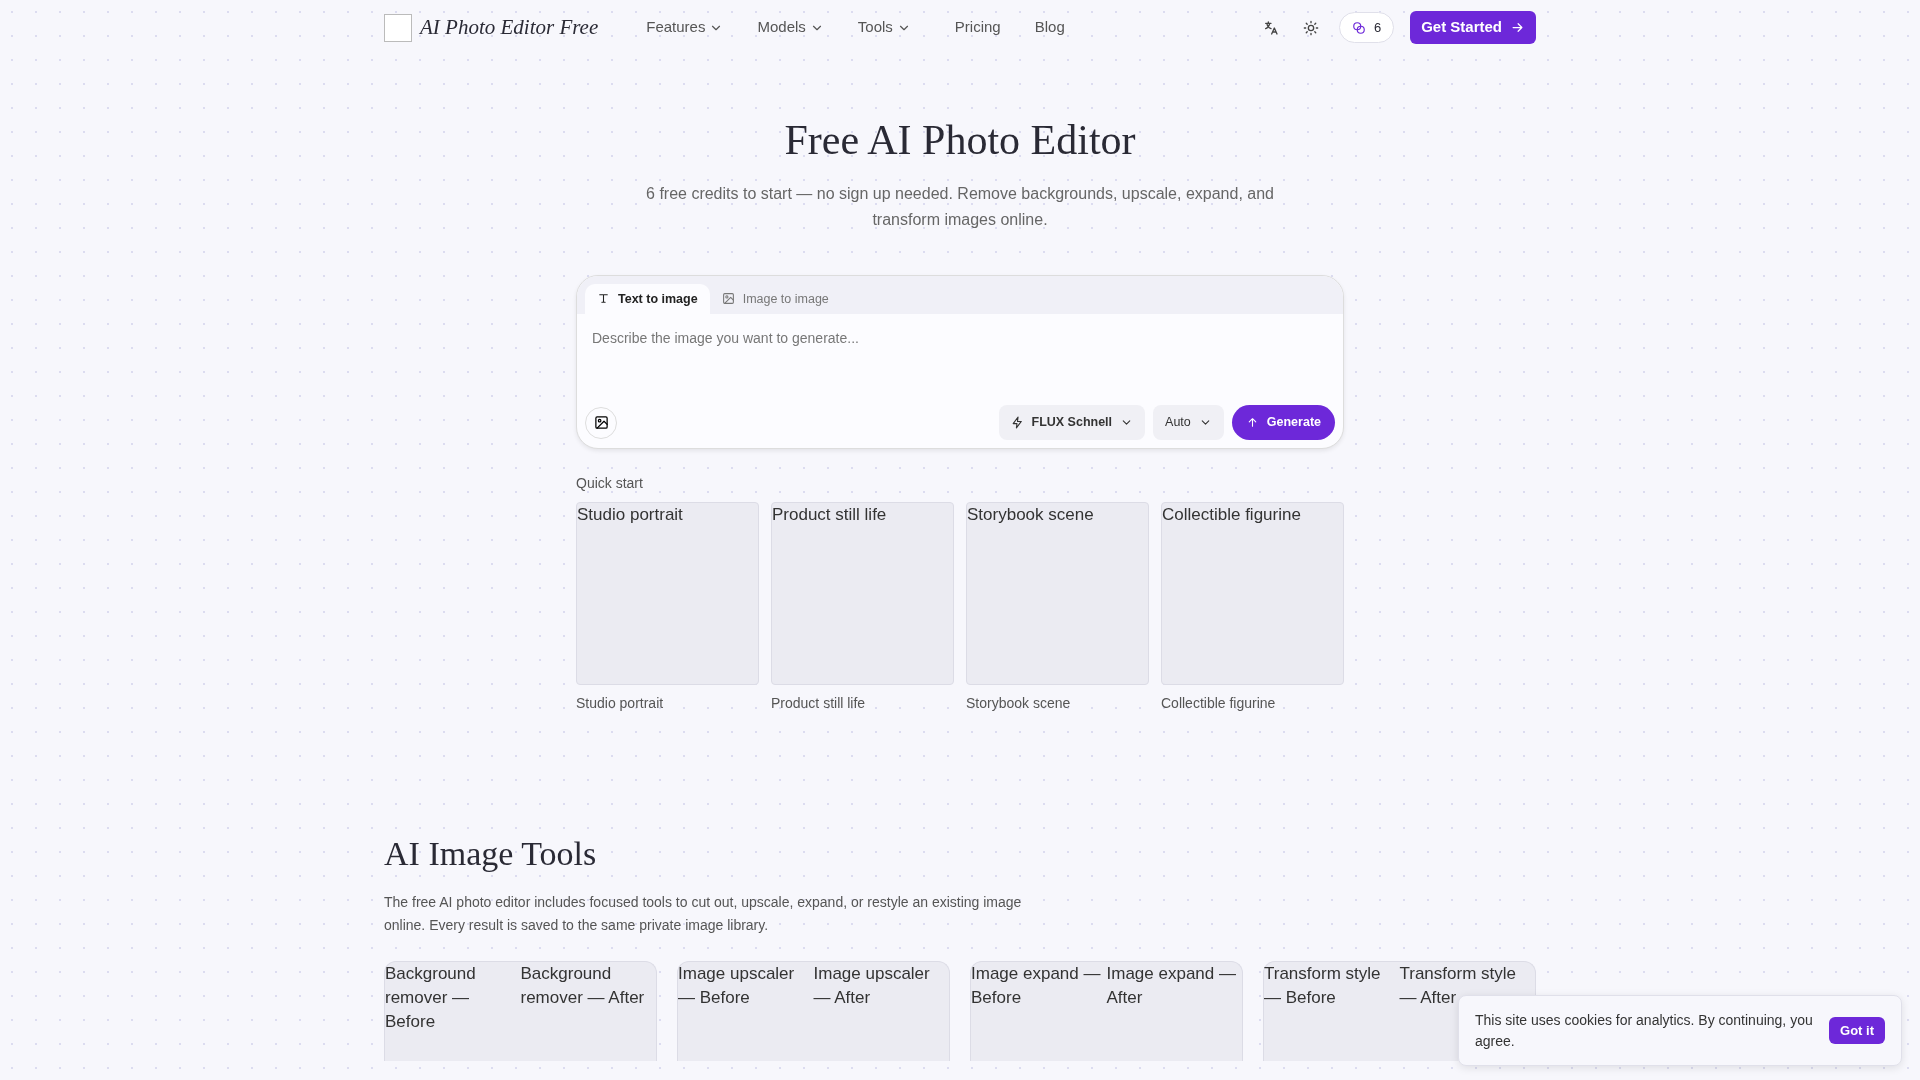 This screenshot has width=1920, height=1080. I want to click on image-plus-icon, so click(601, 423).